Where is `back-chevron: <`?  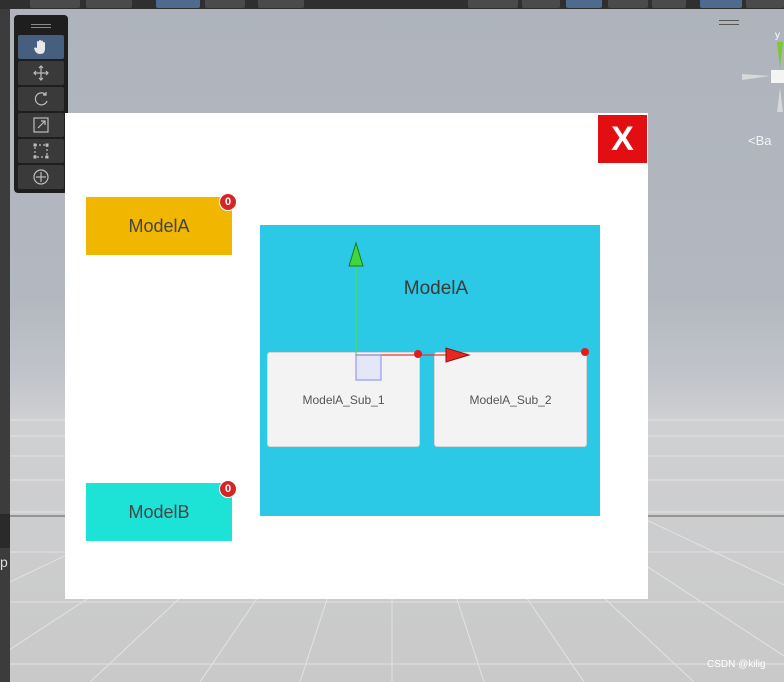 back-chevron: < is located at coordinates (752, 140).